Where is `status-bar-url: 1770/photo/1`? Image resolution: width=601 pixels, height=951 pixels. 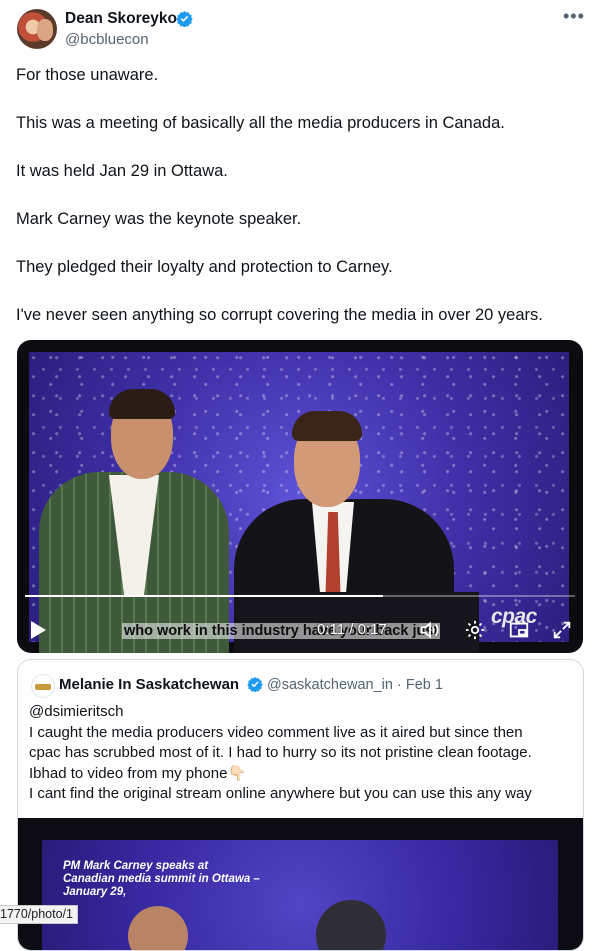
status-bar-url: 1770/photo/1 is located at coordinates (39, 914).